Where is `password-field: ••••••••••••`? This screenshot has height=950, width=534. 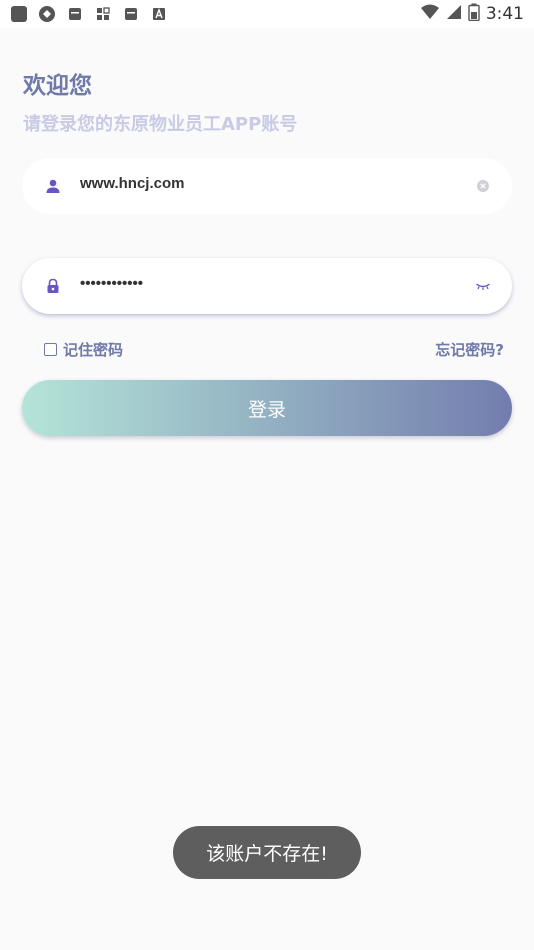 password-field: •••••••••••• is located at coordinates (267, 286).